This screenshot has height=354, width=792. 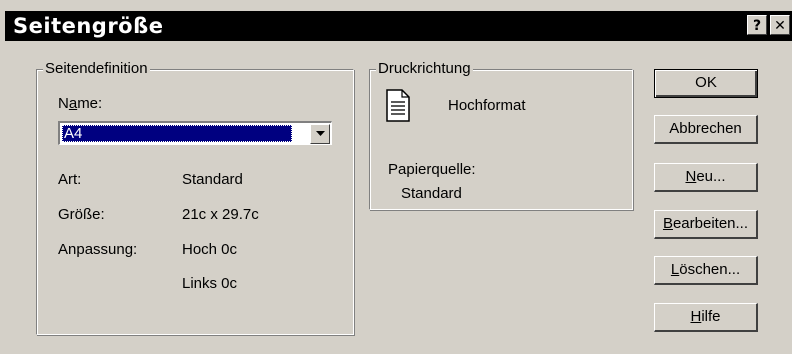 What do you see at coordinates (757, 25) in the screenshot?
I see `help-button: ?` at bounding box center [757, 25].